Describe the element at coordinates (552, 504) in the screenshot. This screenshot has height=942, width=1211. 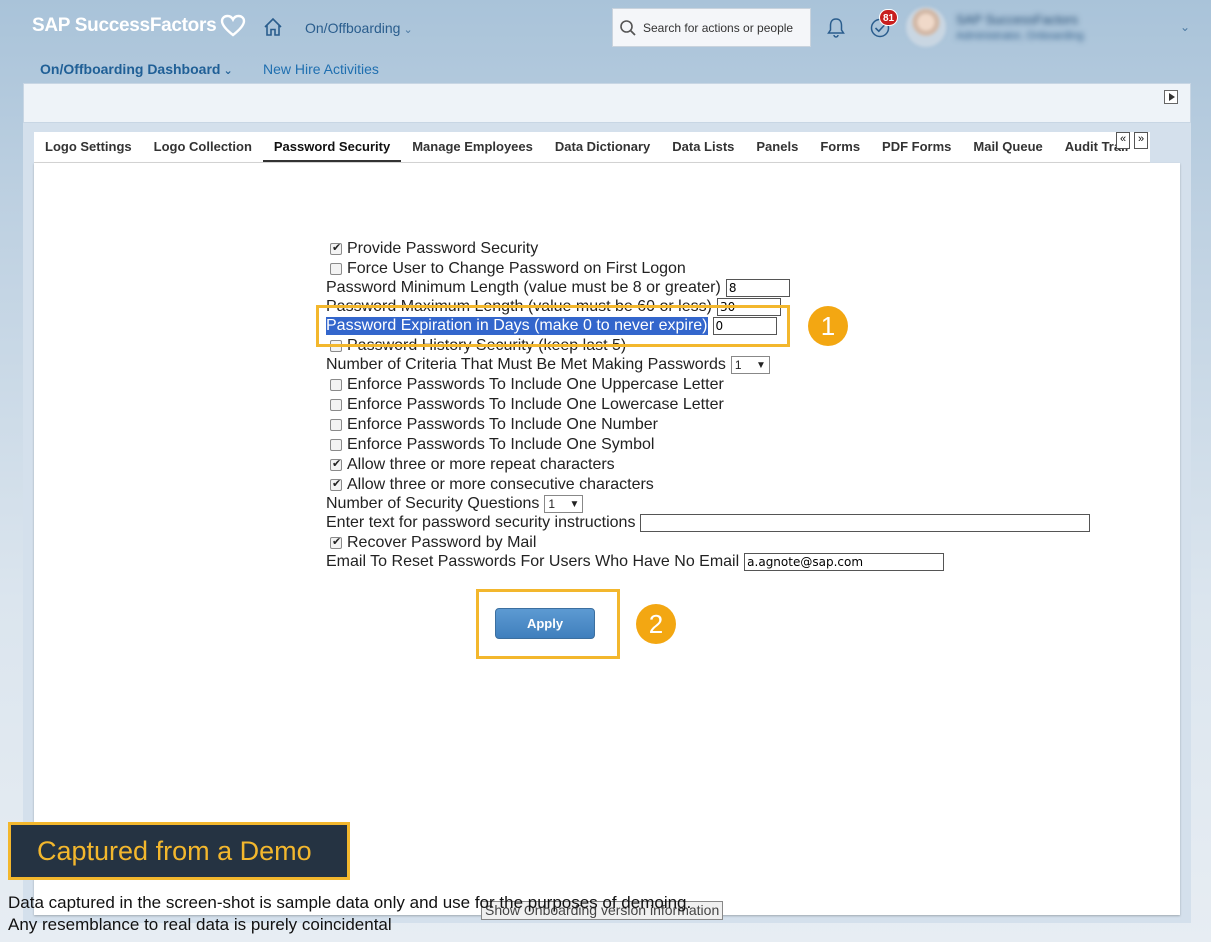
I see `questions-value: 1` at that location.